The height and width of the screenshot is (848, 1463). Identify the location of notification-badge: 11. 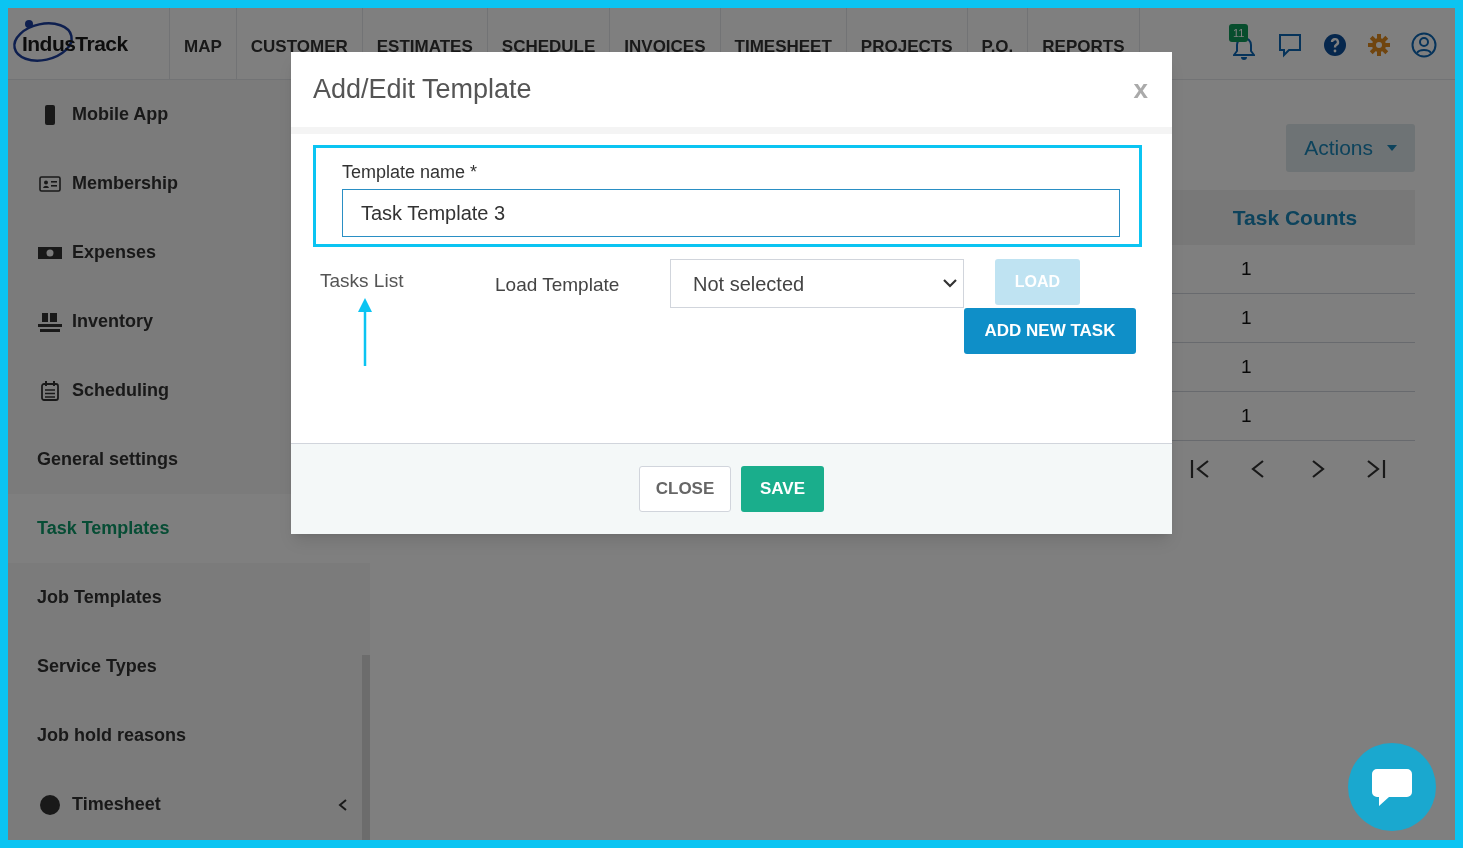
(1239, 32).